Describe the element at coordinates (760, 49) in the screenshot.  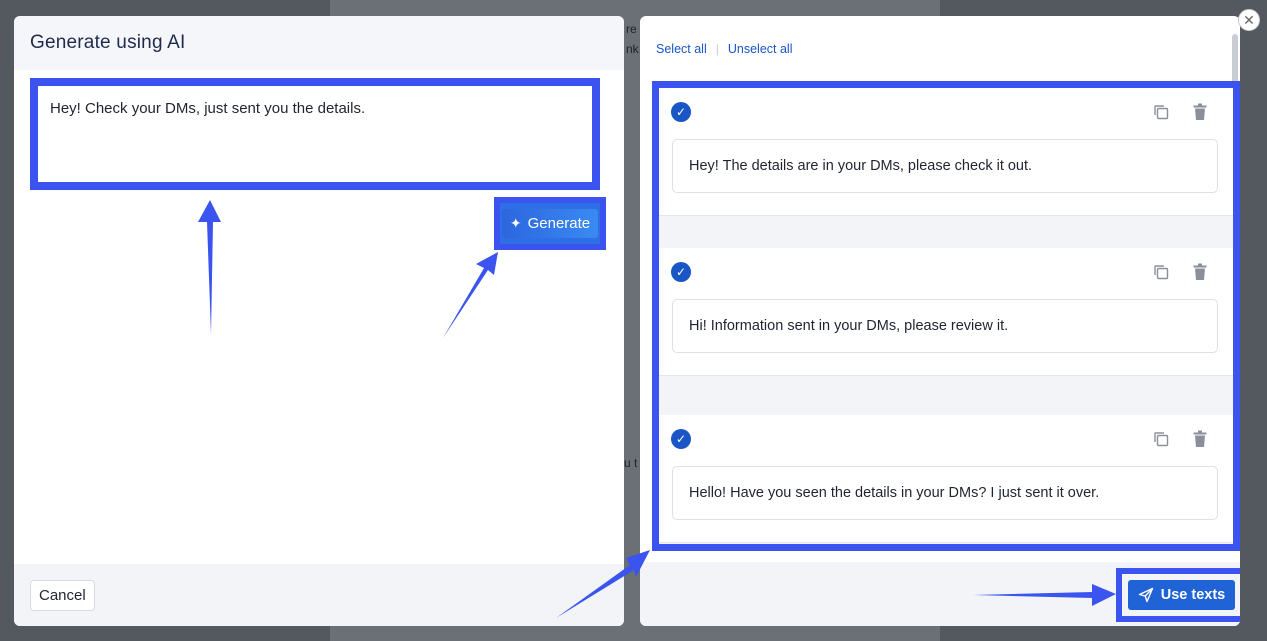
I see `unselect-all-link: Unselect all` at that location.